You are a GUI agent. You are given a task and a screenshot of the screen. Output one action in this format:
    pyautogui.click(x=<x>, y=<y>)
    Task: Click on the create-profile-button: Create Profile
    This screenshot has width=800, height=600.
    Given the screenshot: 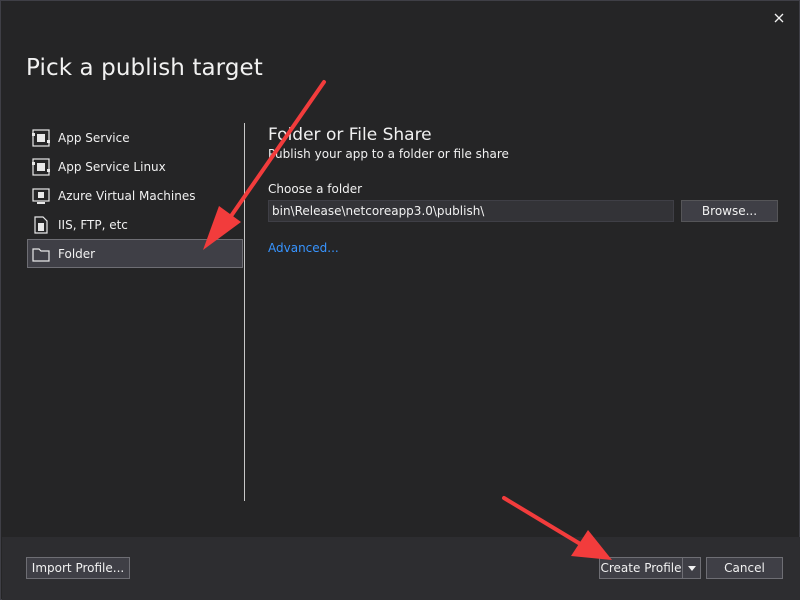 What is the action you would take?
    pyautogui.click(x=640, y=568)
    